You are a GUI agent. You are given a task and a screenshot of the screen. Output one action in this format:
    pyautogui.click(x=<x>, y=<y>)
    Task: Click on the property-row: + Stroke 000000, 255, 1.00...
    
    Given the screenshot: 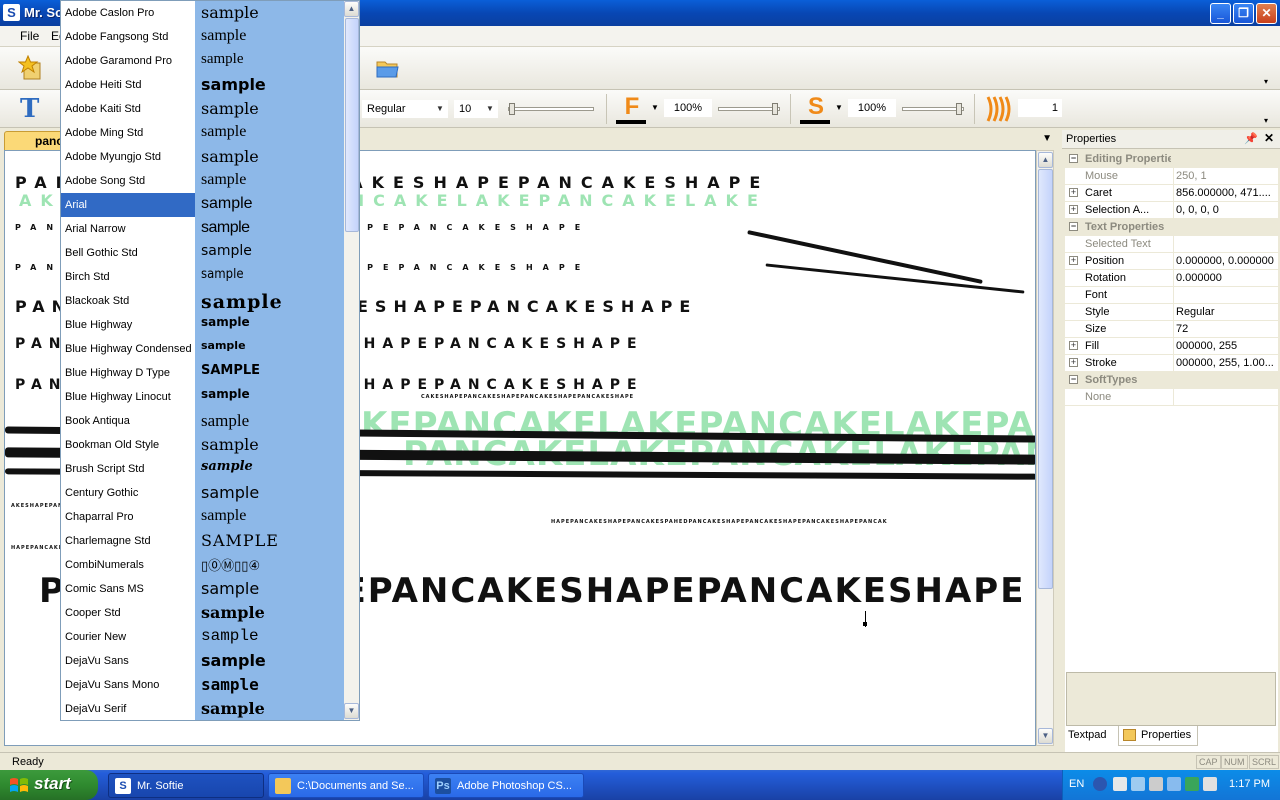 What is the action you would take?
    pyautogui.click(x=1171, y=363)
    